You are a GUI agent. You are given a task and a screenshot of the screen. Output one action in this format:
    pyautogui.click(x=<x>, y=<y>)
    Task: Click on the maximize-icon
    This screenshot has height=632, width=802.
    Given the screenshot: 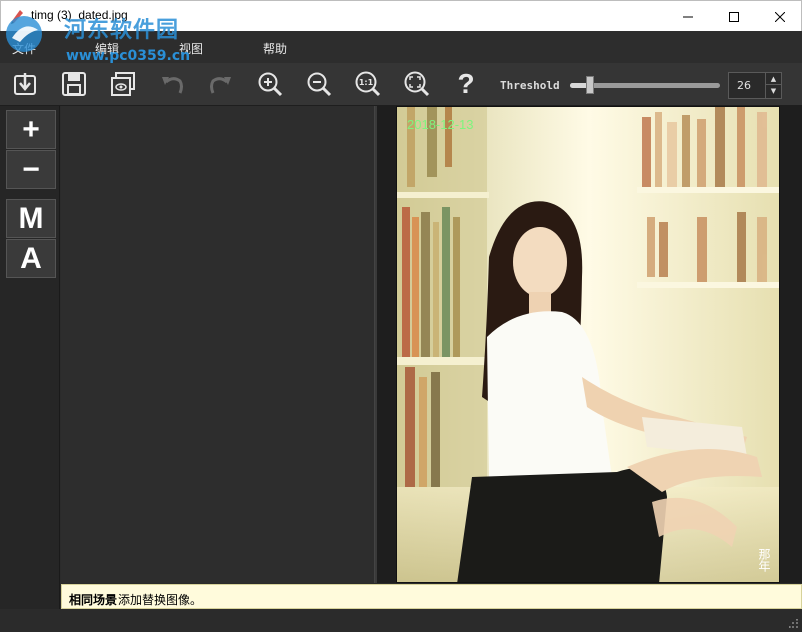 What is the action you would take?
    pyautogui.click(x=734, y=16)
    